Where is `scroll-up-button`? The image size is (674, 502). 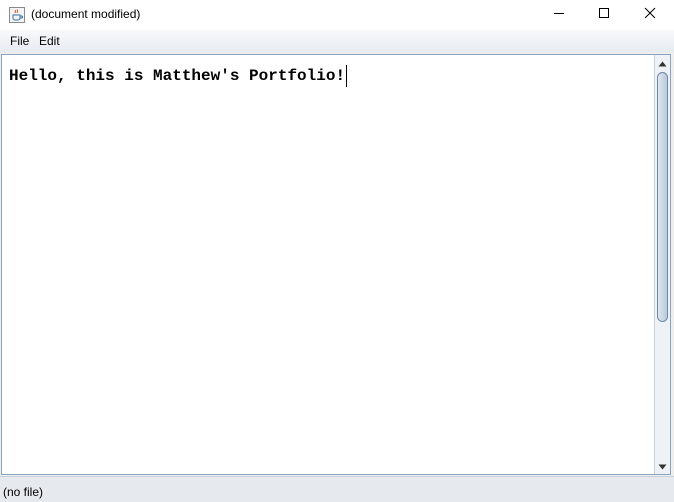 scroll-up-button is located at coordinates (662, 63).